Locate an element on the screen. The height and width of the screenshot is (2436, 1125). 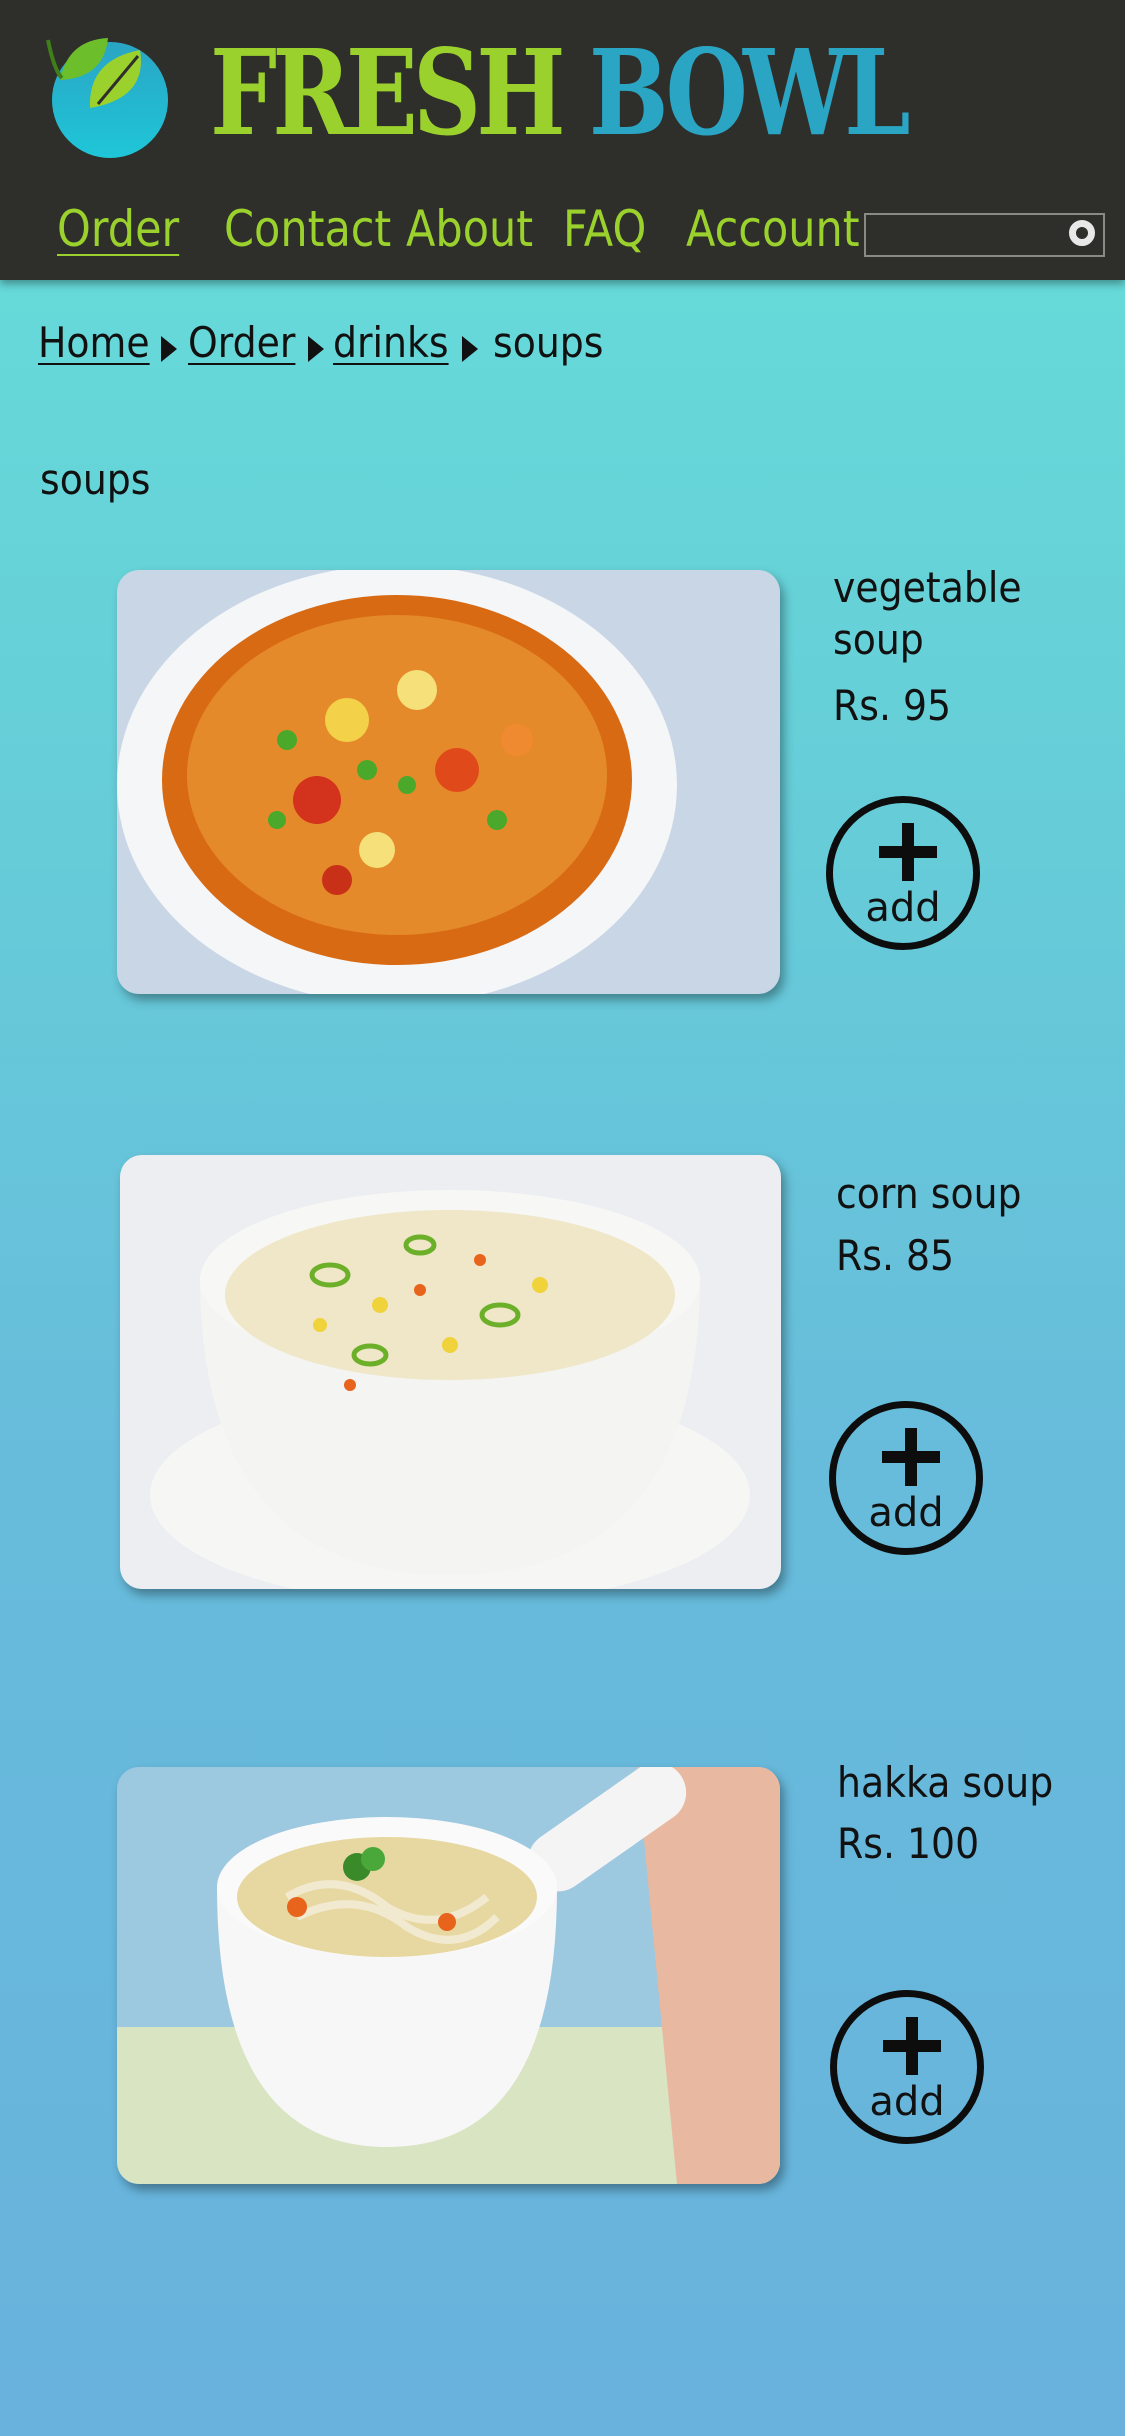
product-name: vegetable is located at coordinates (927, 587).